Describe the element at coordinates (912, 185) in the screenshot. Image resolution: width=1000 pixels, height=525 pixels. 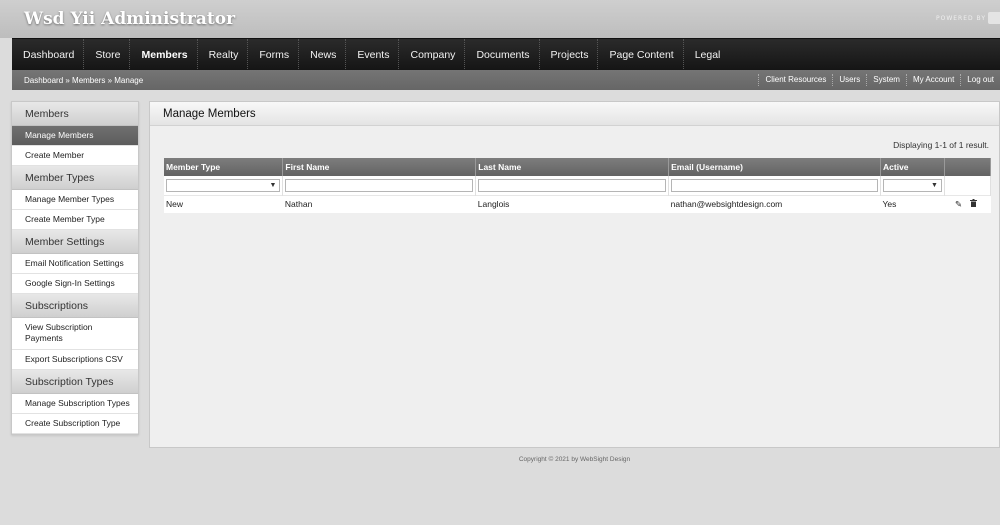
I see `active-filter-select: ▼` at that location.